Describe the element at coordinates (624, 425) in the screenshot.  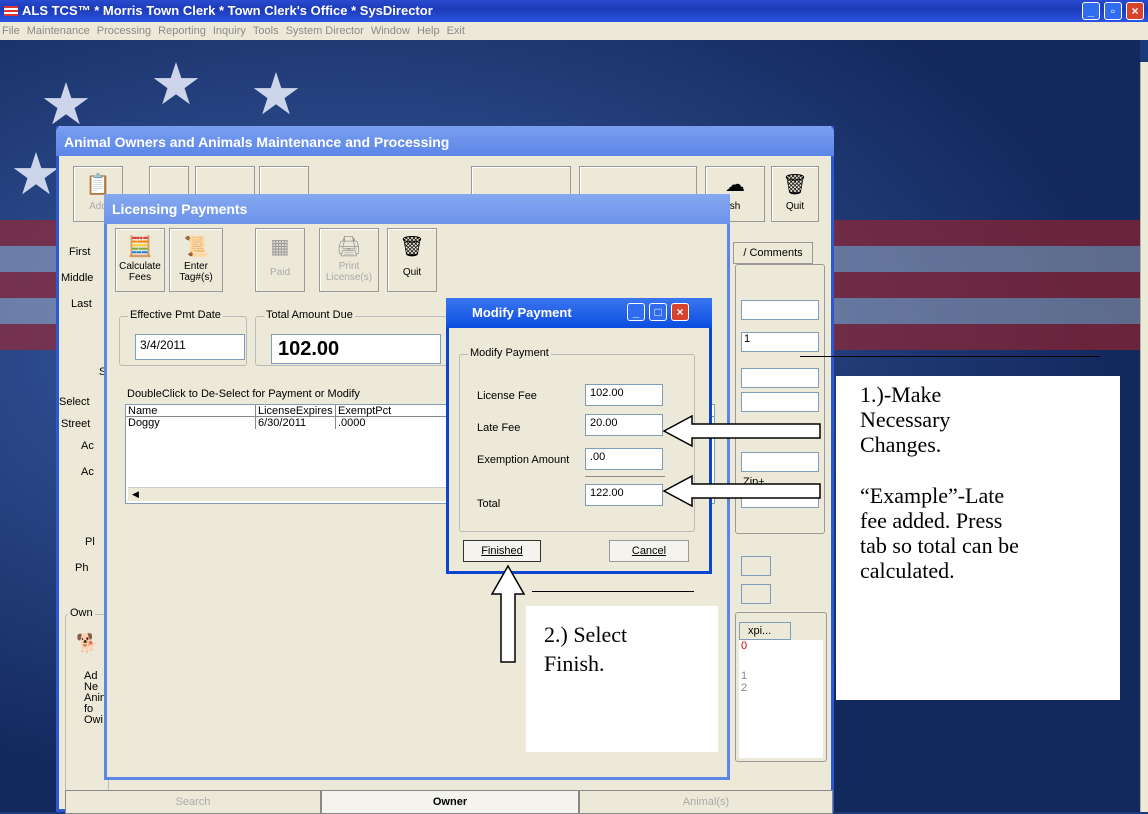
I see `late-fee-input: 20.00` at that location.